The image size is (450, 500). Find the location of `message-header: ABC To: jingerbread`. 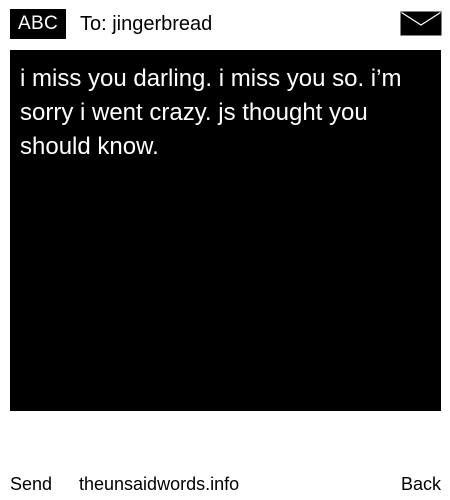

message-header: ABC To: jingerbread is located at coordinates (225, 25).